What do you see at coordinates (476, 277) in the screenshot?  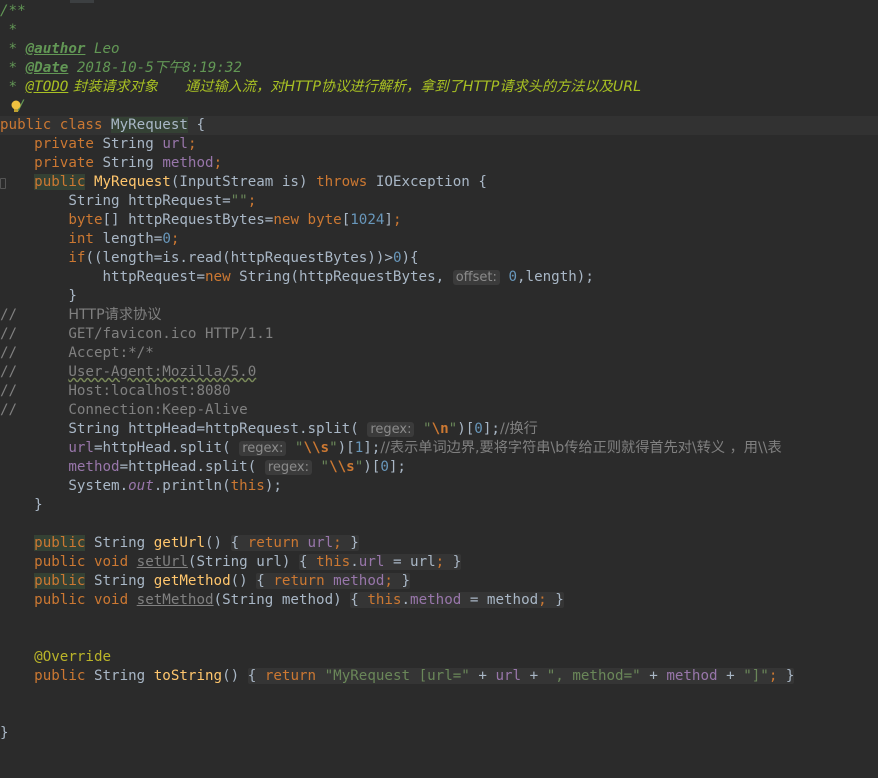 I see `param-hint: offset:` at bounding box center [476, 277].